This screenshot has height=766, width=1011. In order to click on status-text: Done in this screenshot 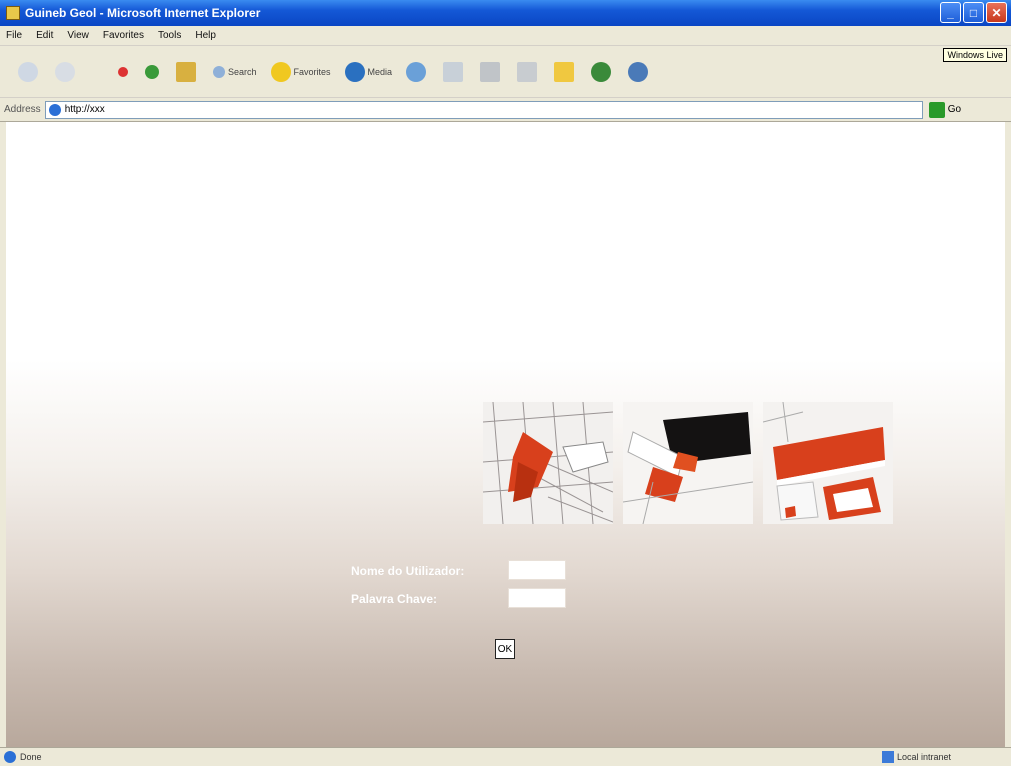, I will do `click(31, 757)`.